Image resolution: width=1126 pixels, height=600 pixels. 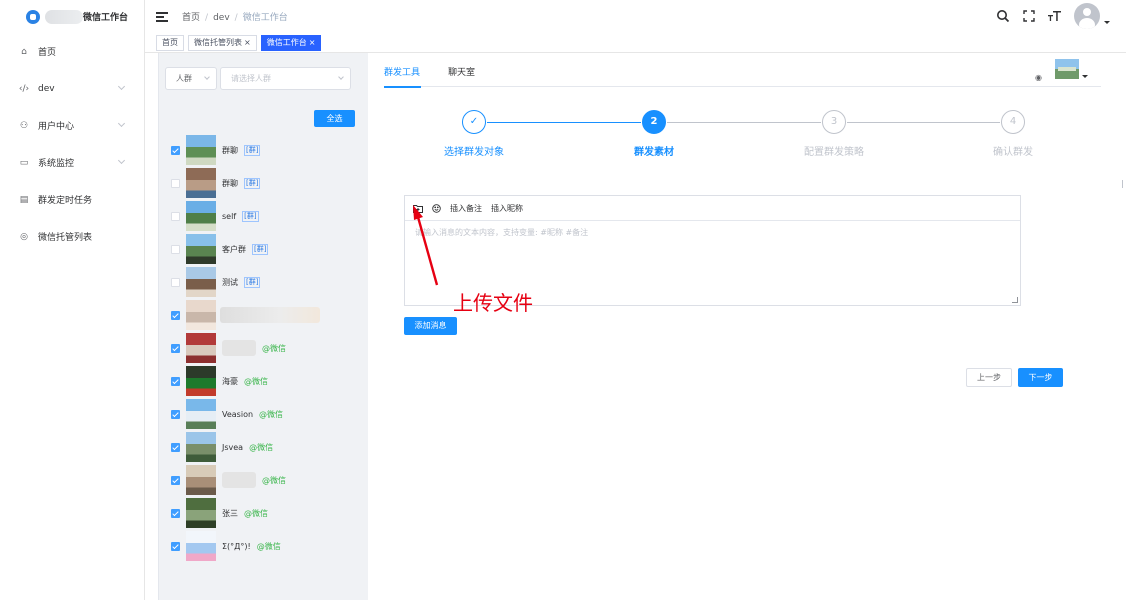 I want to click on tag-view-item: 首页, so click(x=170, y=42).